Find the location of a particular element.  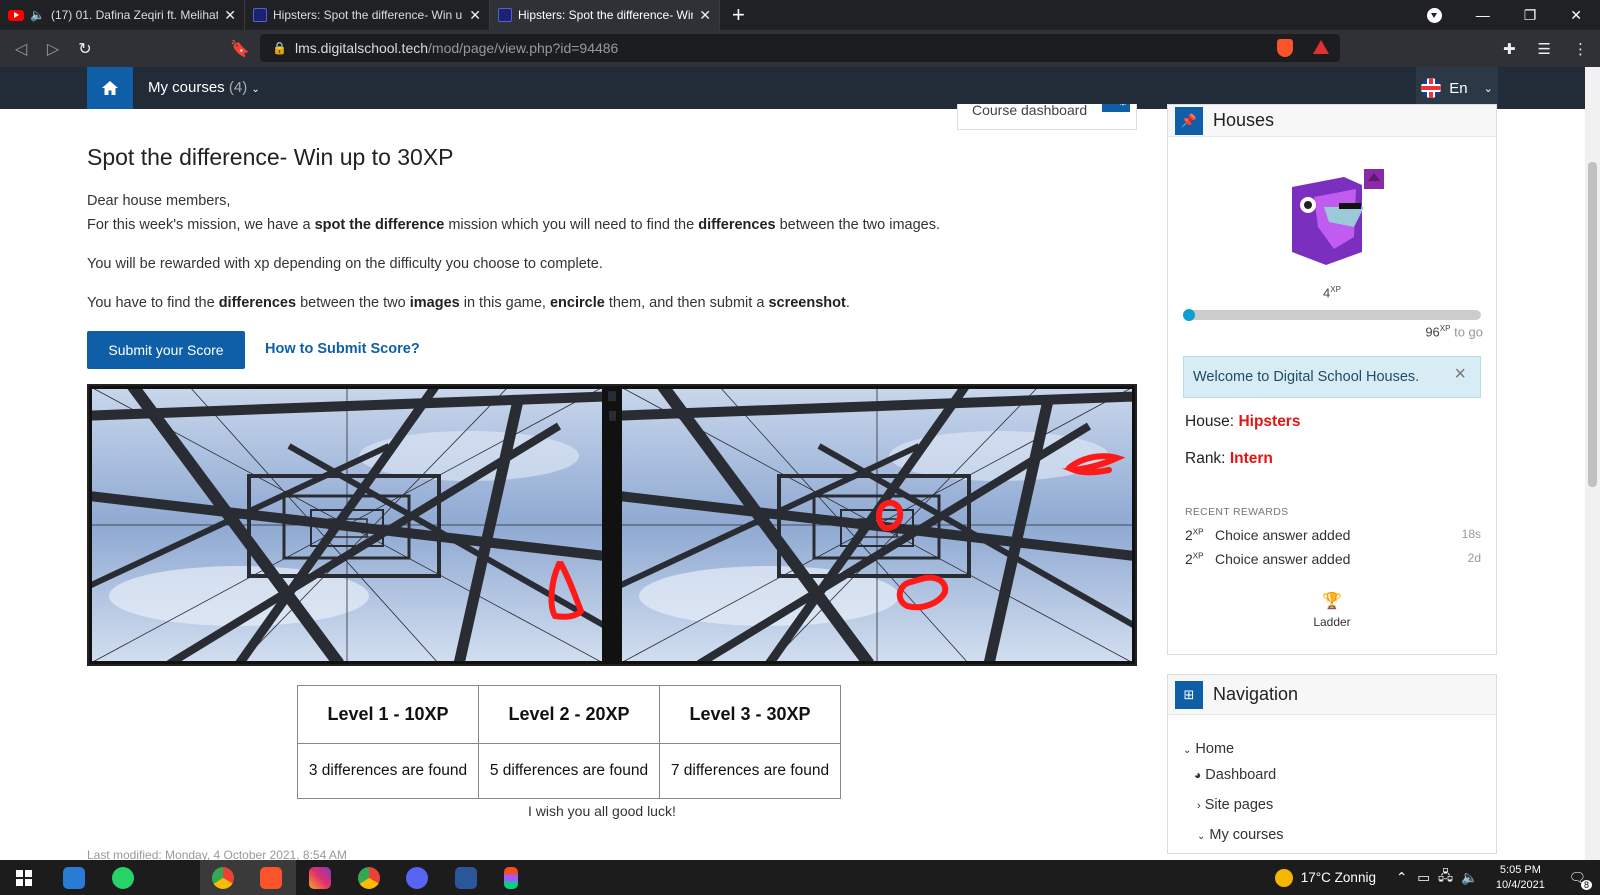

scrollbar-thumb is located at coordinates (1592, 324).